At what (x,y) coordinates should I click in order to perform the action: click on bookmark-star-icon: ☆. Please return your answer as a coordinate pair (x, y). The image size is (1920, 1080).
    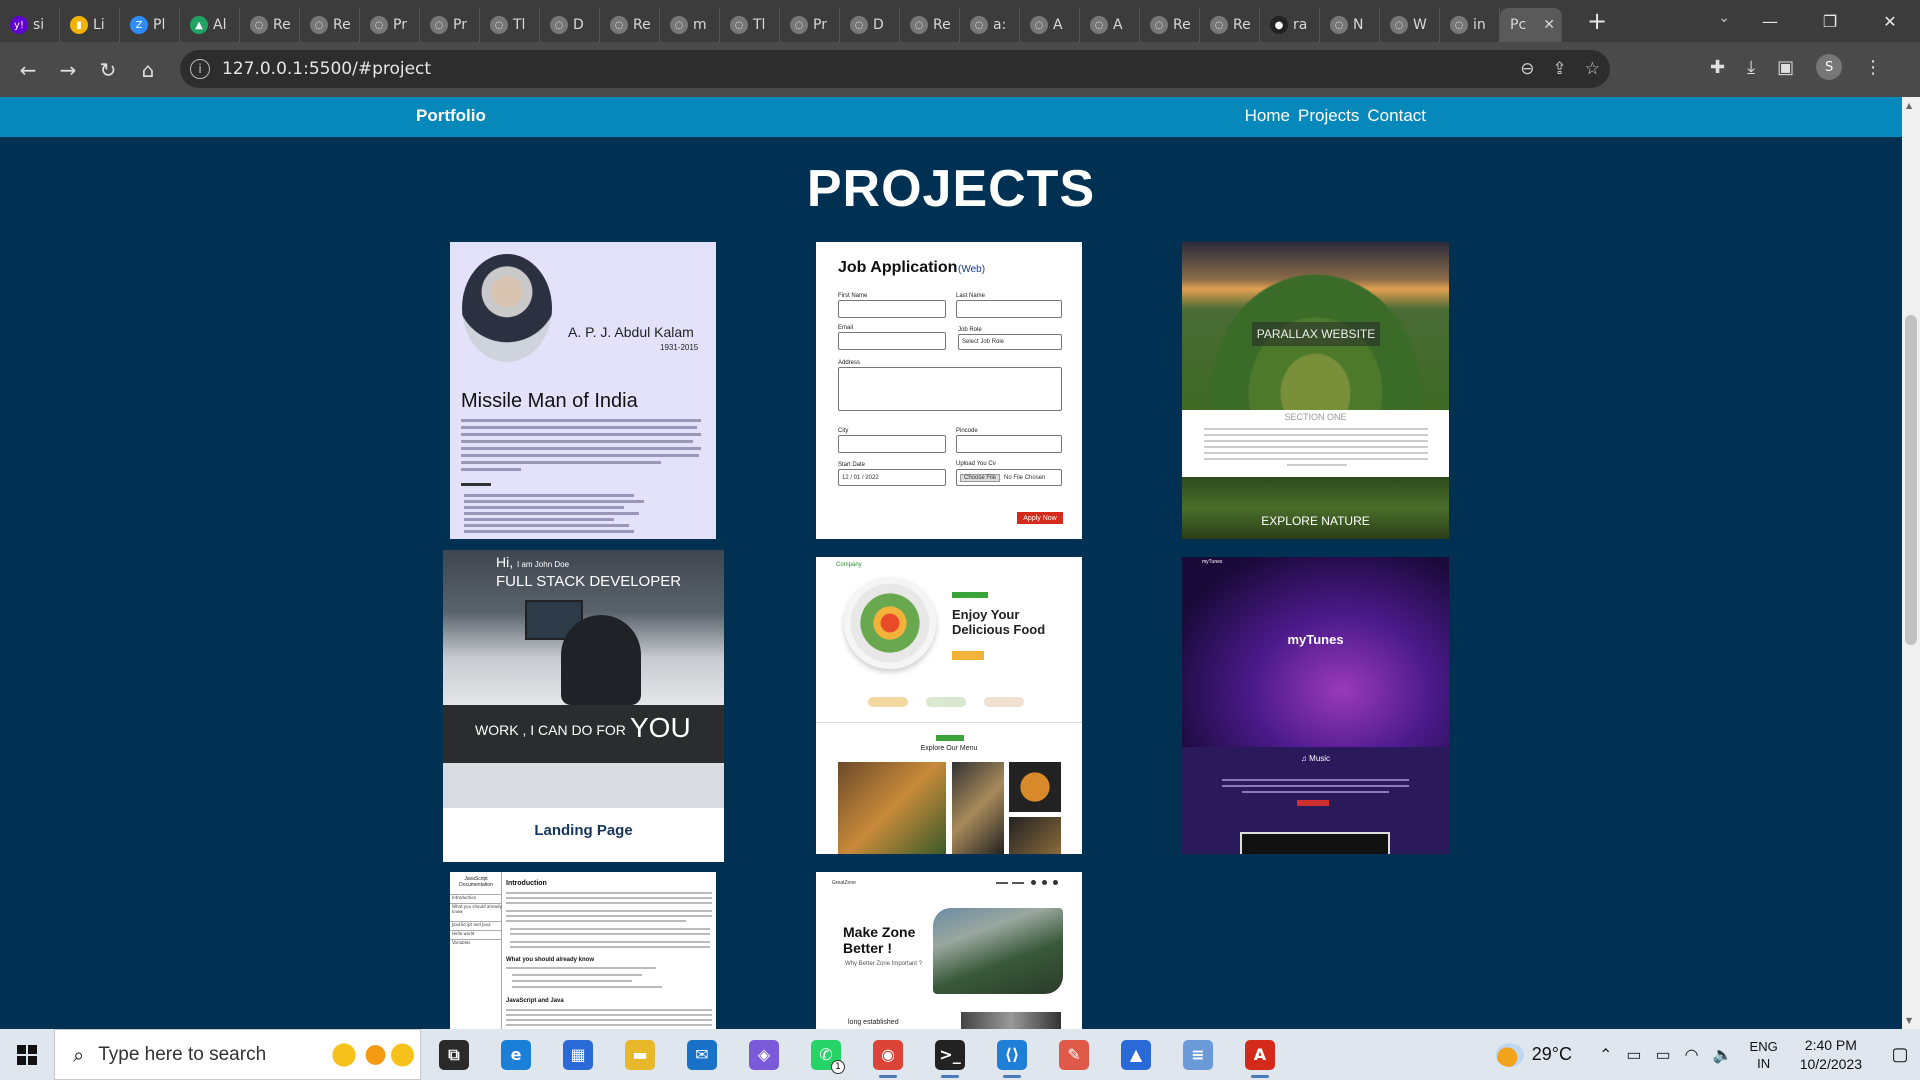
    Looking at the image, I should click on (1592, 69).